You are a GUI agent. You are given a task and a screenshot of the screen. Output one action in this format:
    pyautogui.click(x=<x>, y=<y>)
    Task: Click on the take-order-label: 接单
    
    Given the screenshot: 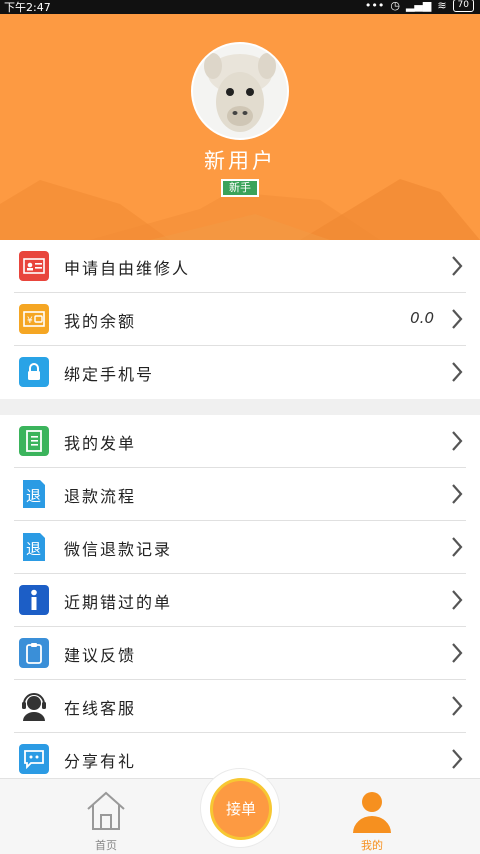 What is the action you would take?
    pyautogui.click(x=241, y=809)
    